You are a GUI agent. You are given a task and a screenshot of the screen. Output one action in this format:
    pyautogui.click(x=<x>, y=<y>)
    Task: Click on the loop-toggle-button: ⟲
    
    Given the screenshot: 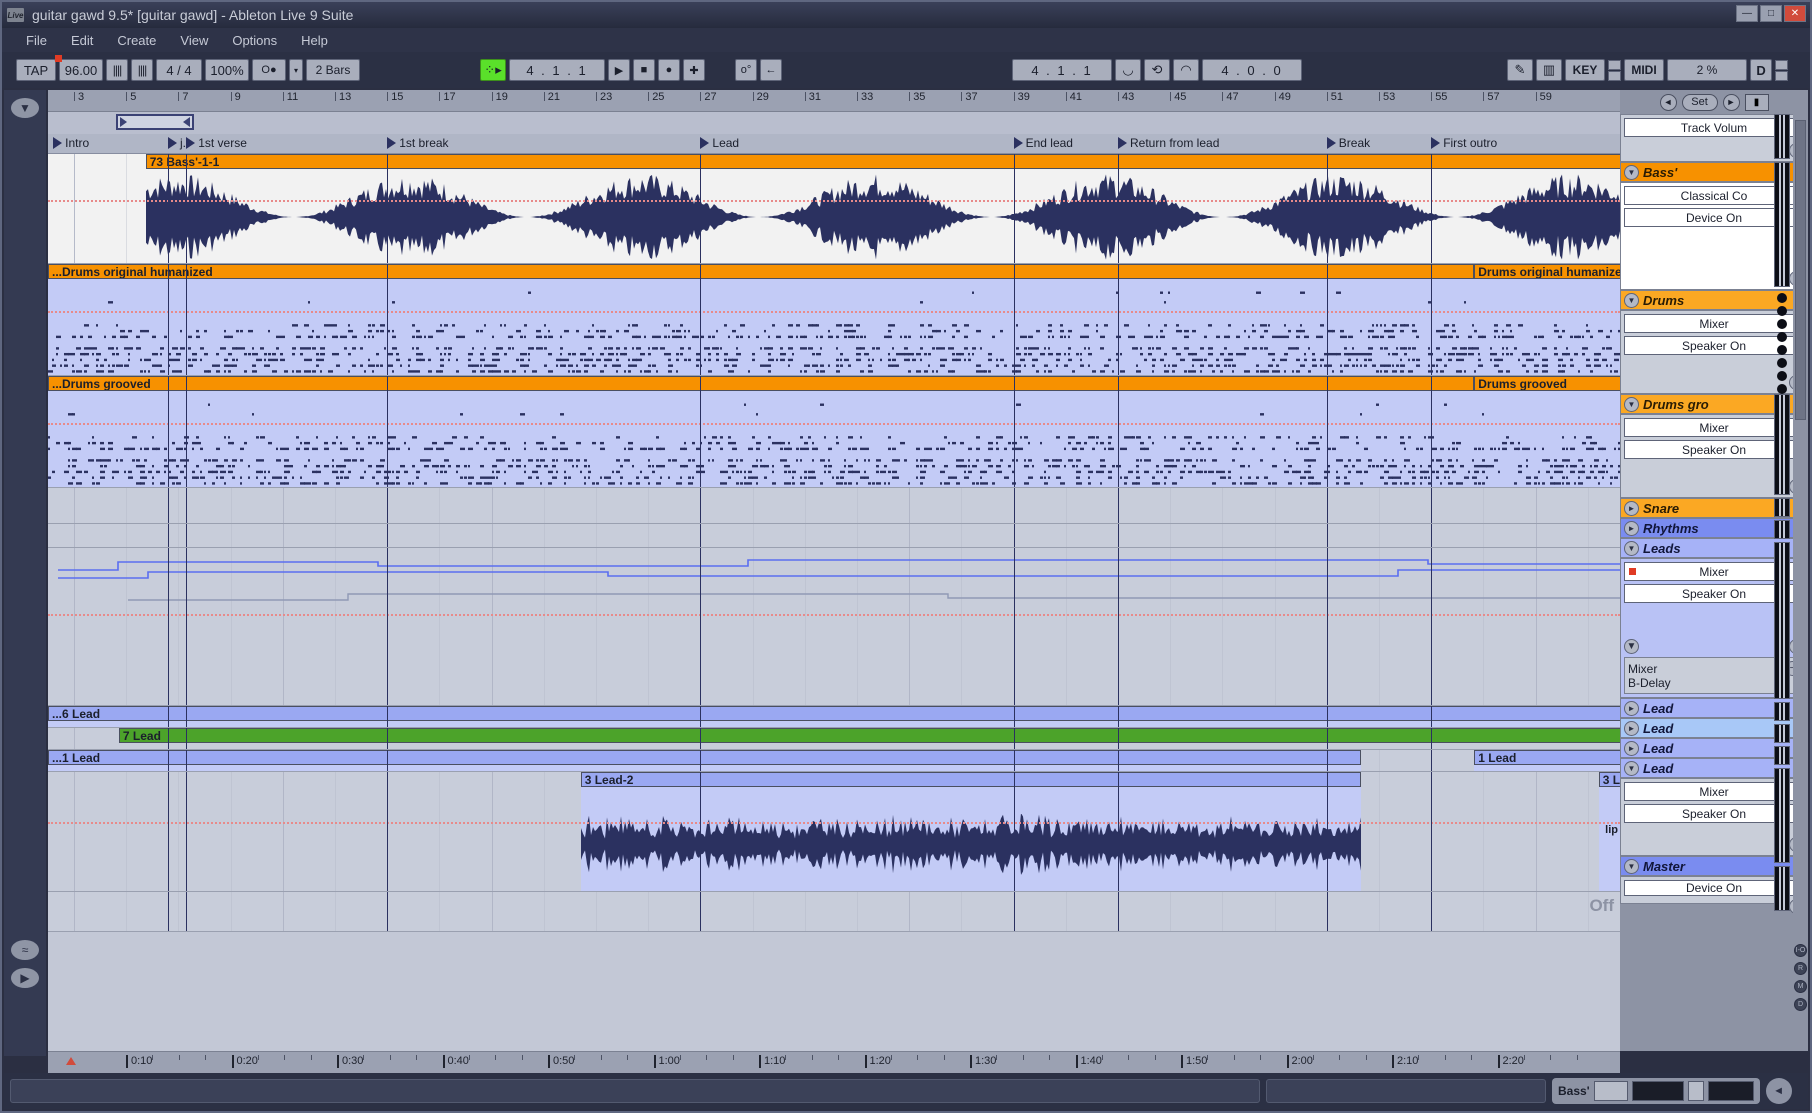 What is the action you would take?
    pyautogui.click(x=1157, y=70)
    